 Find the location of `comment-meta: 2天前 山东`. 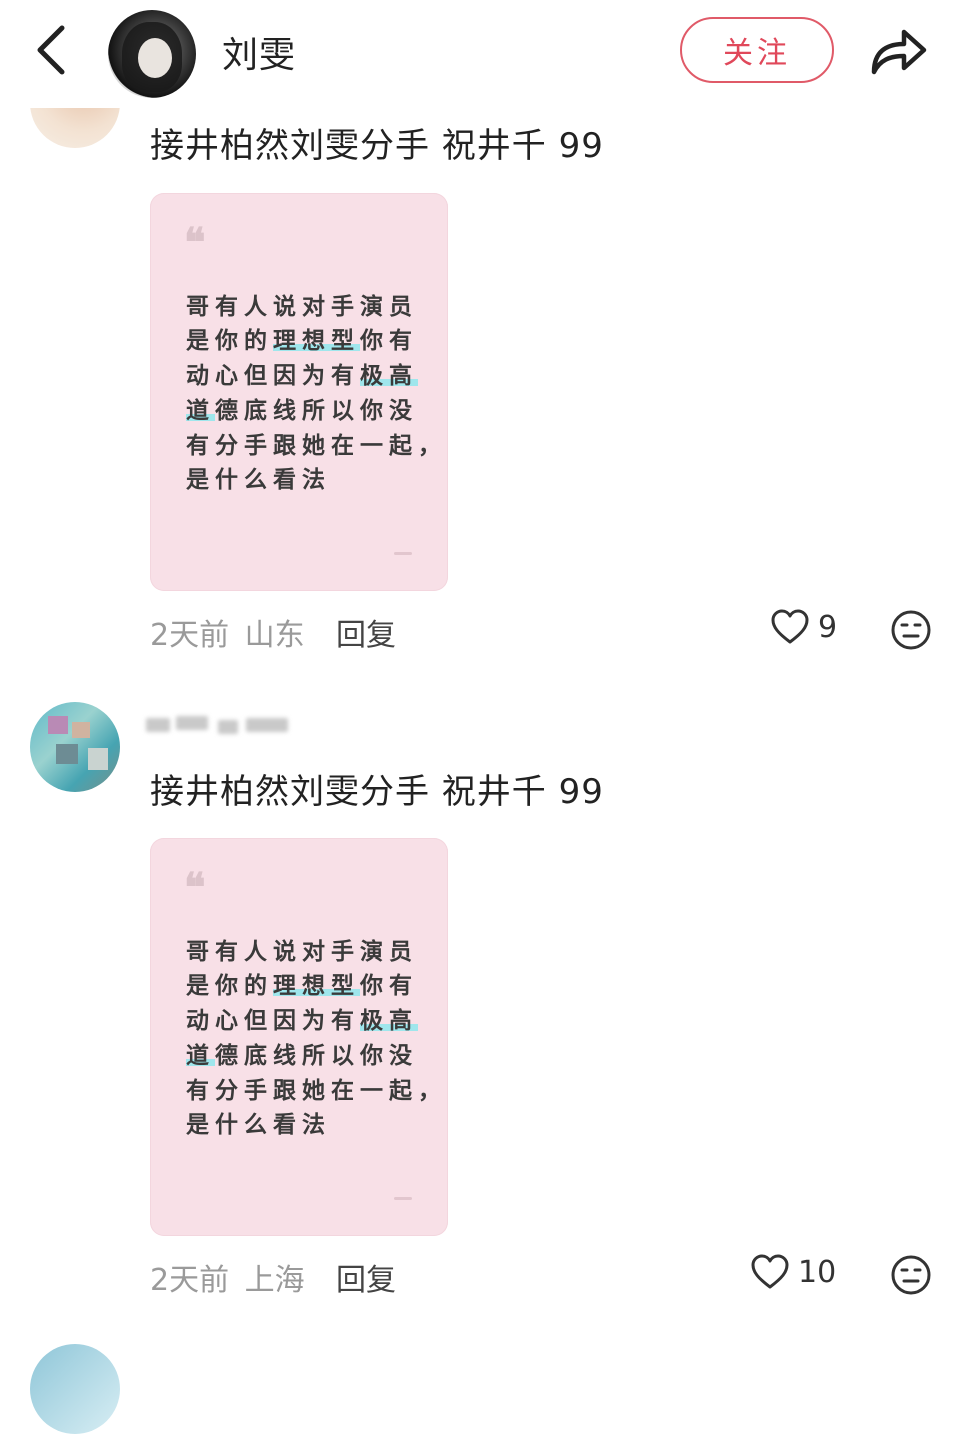

comment-meta: 2天前 山东 is located at coordinates (227, 632).